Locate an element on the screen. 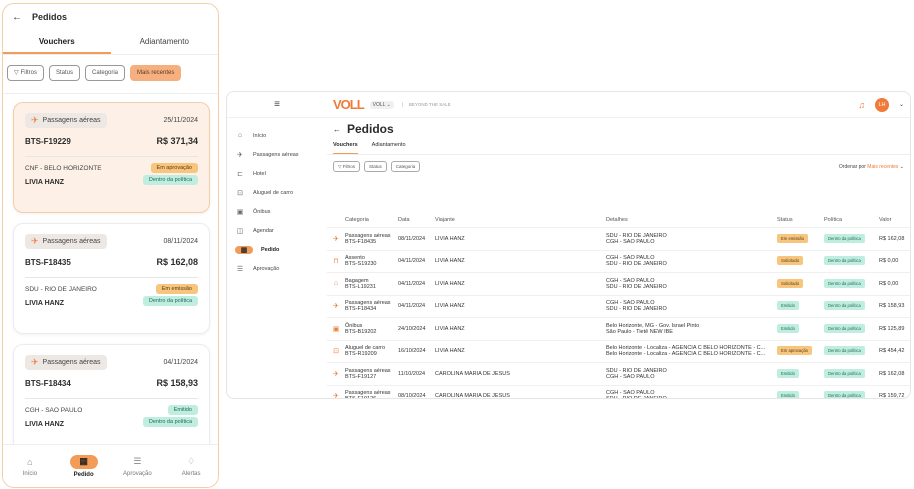 The height and width of the screenshot is (489, 914). col-data: Data is located at coordinates (404, 220).